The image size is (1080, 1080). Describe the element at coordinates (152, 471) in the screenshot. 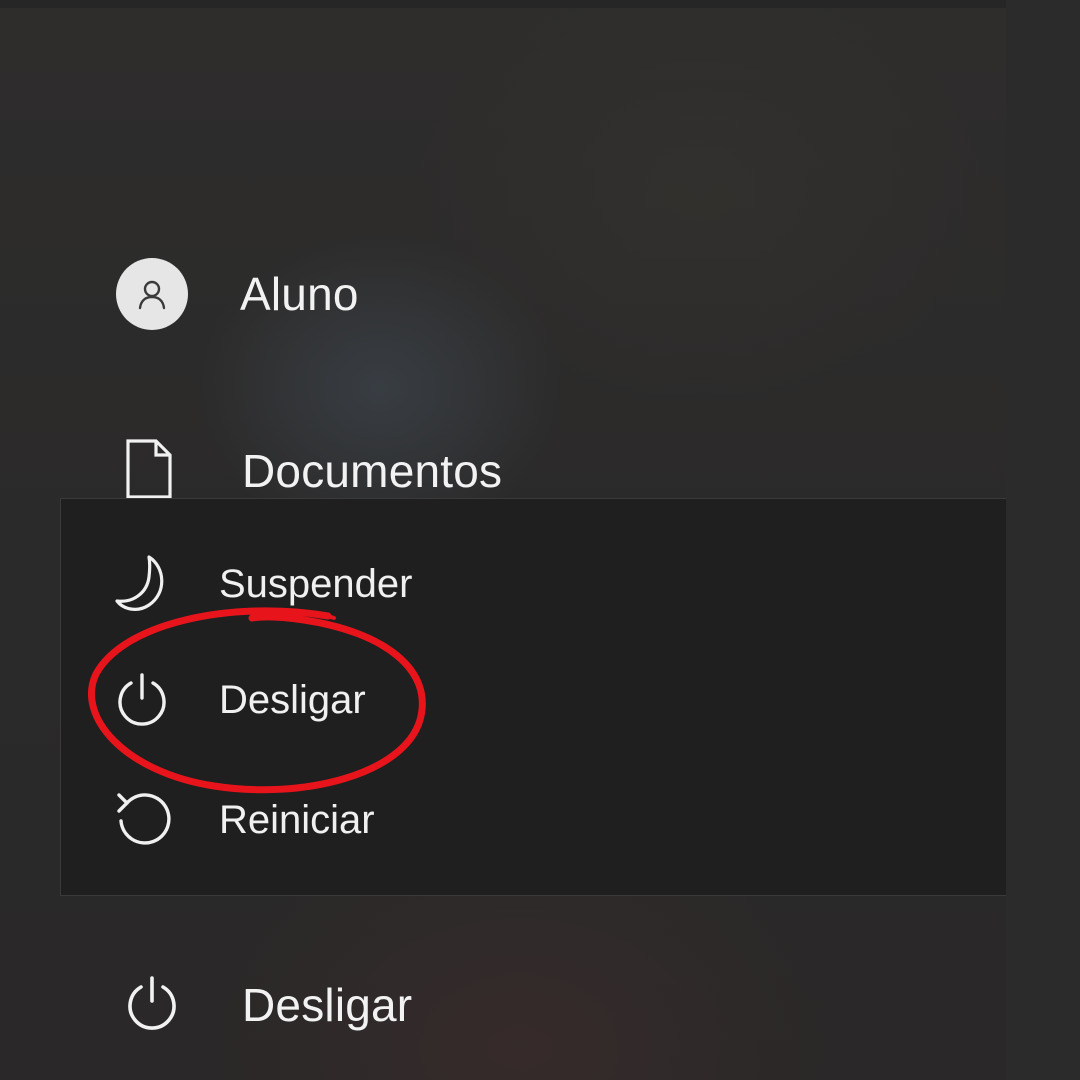

I see `document-icon` at that location.